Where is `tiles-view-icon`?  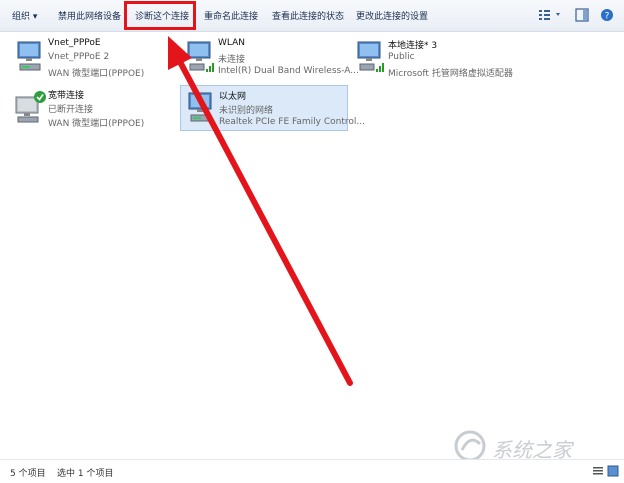 tiles-view-icon is located at coordinates (613, 472).